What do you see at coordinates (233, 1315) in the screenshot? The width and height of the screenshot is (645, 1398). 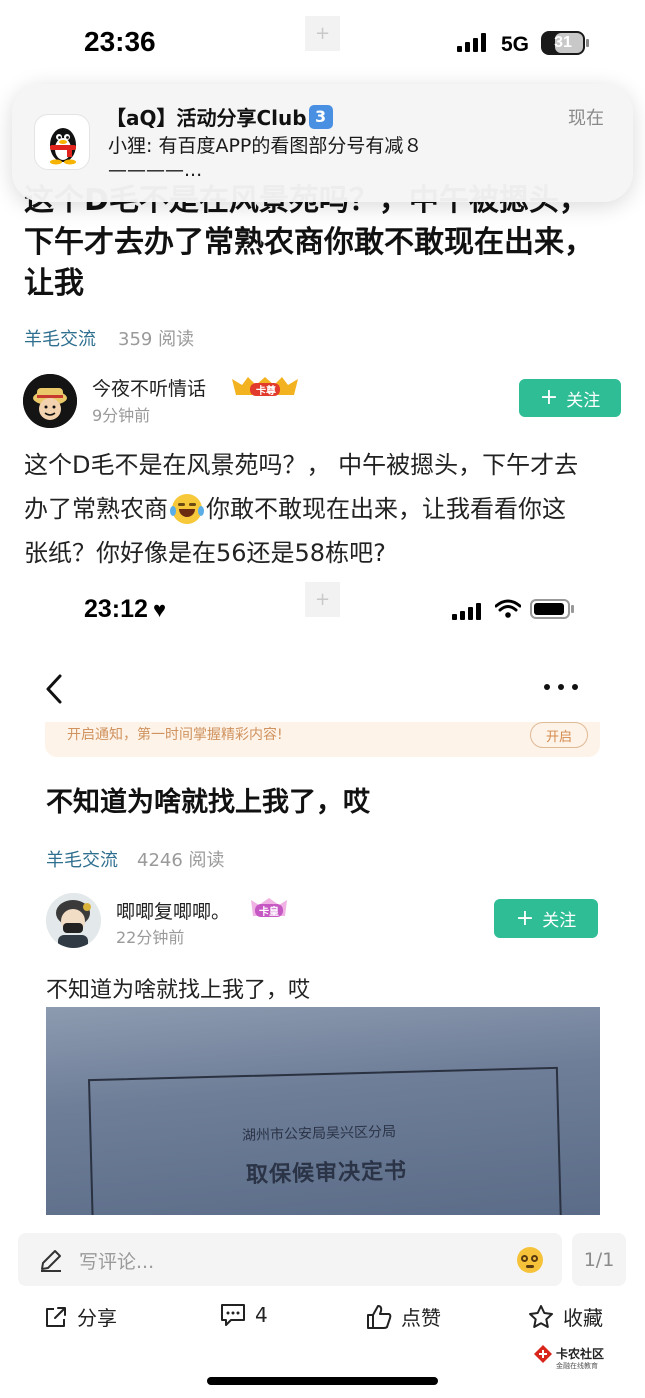 I see `comment-icon` at bounding box center [233, 1315].